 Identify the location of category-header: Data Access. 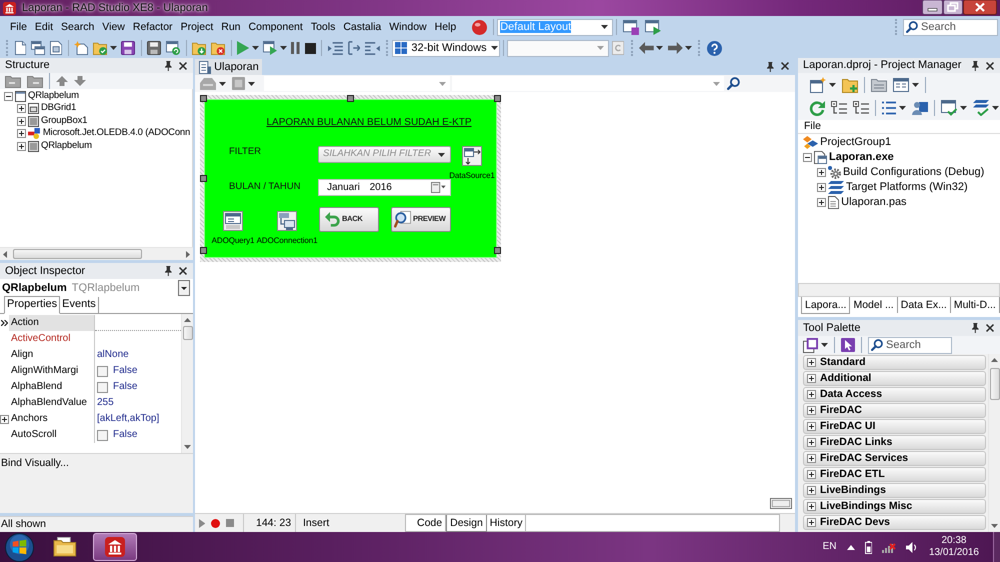
(894, 394).